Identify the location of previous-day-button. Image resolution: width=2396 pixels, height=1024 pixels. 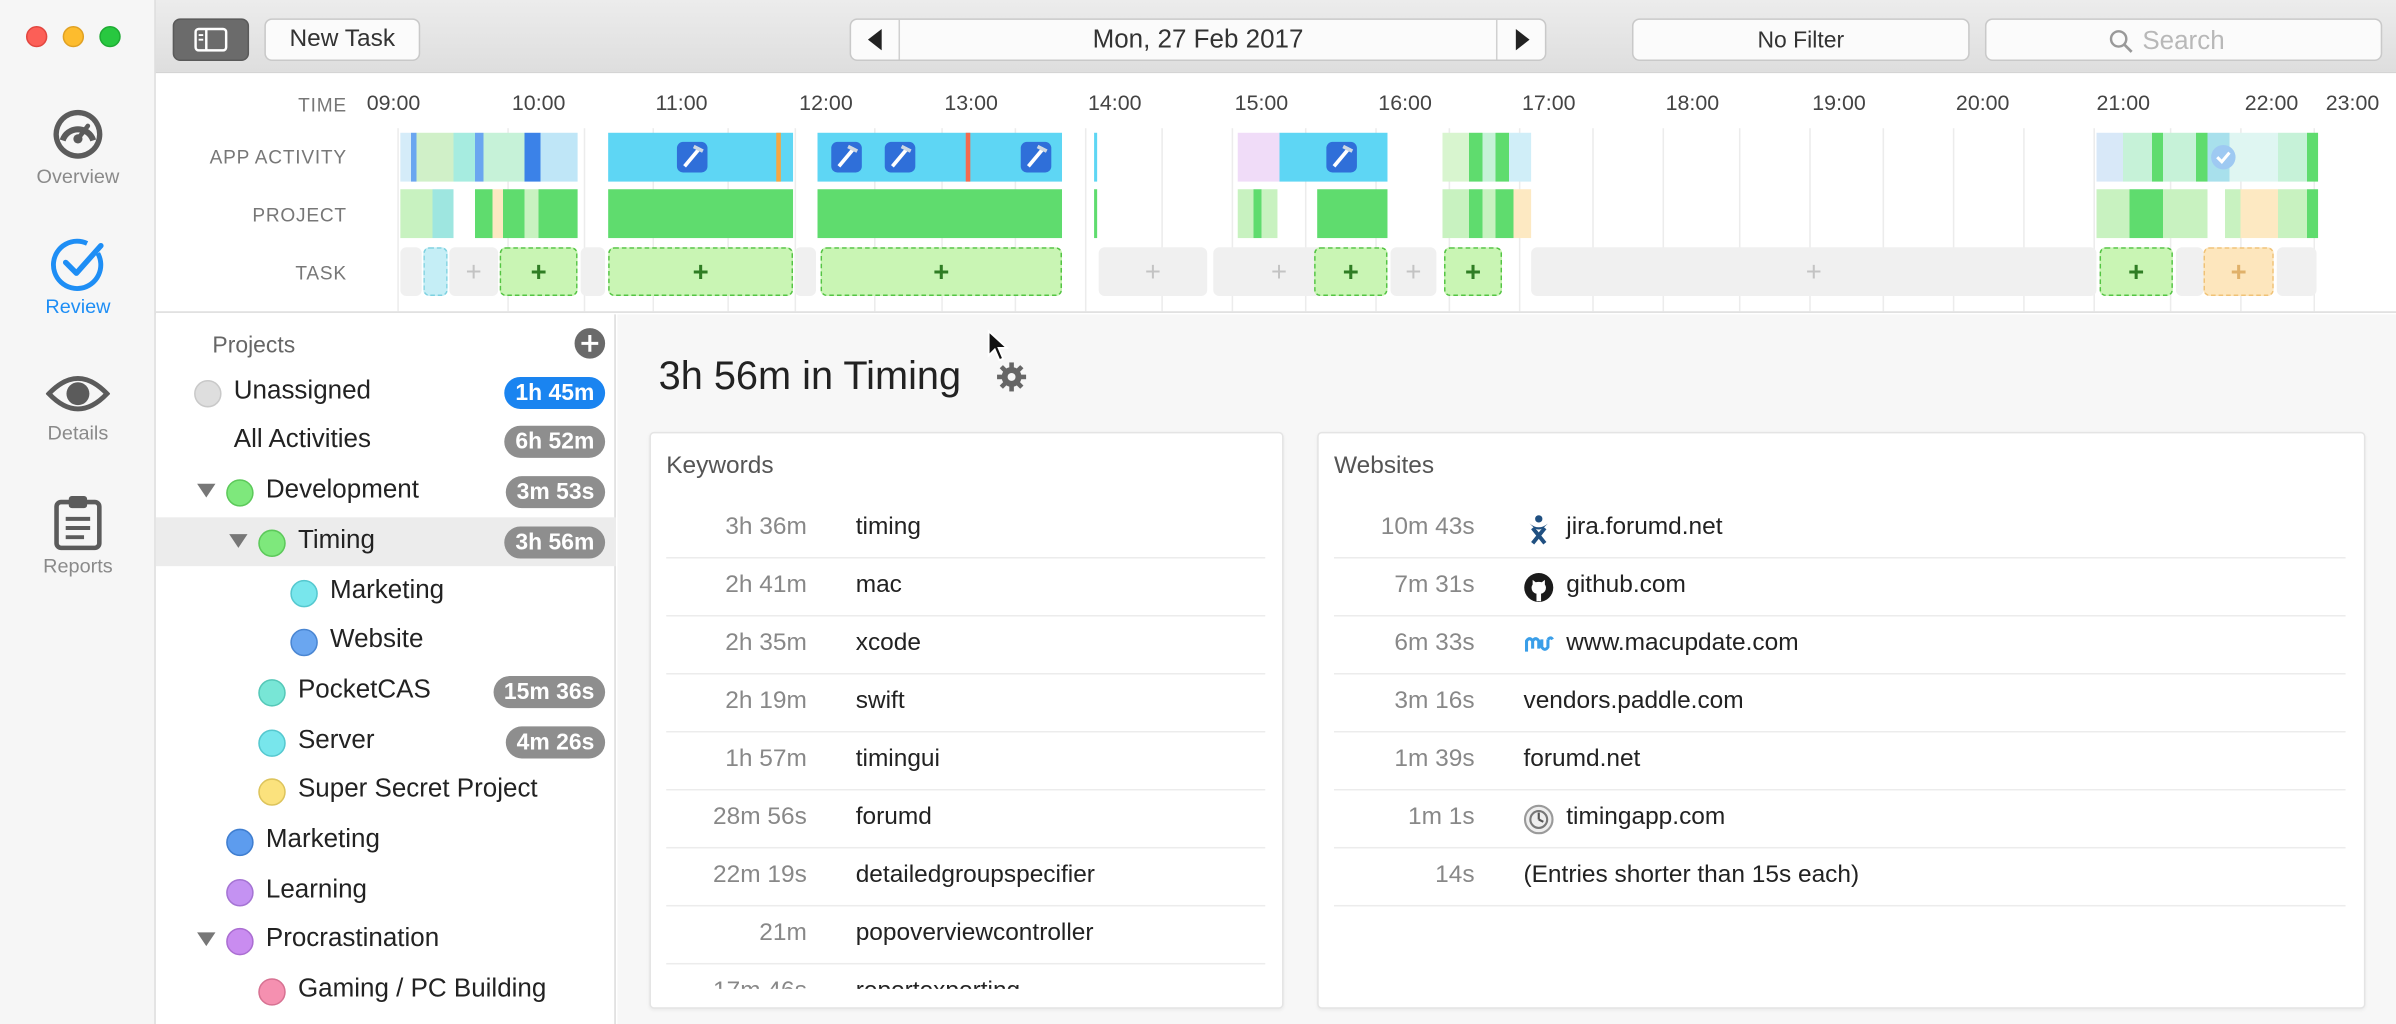
(876, 39).